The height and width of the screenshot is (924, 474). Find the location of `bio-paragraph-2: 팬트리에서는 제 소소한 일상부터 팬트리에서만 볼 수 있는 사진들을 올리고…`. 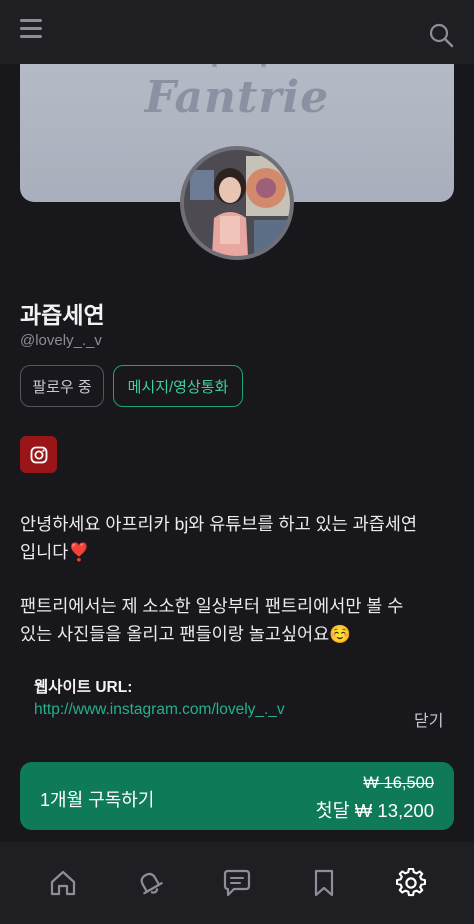

bio-paragraph-2: 팬트리에서는 제 소소한 일상부터 팬트리에서만 볼 수 있는 사진들을 올리고… is located at coordinates (212, 620).